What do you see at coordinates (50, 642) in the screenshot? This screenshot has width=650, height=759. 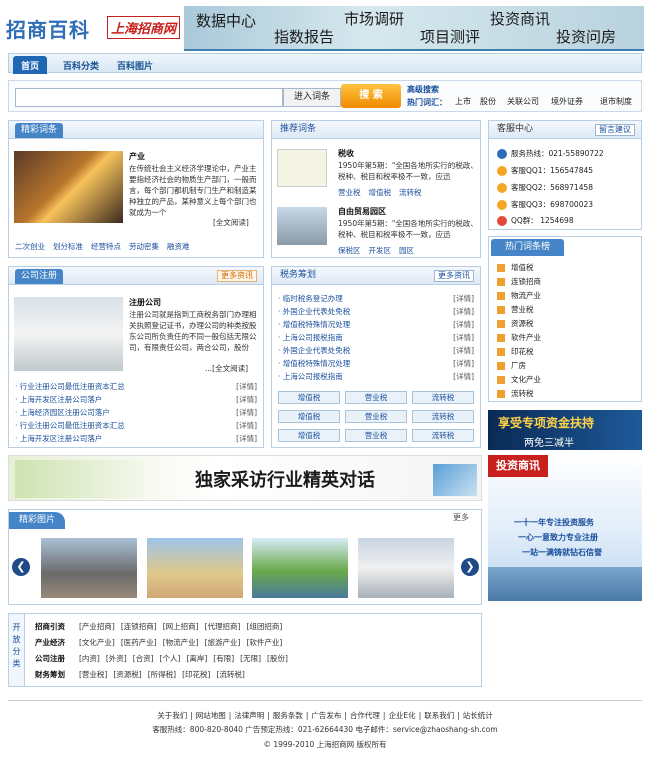 I see `category-name: 产业经济` at bounding box center [50, 642].